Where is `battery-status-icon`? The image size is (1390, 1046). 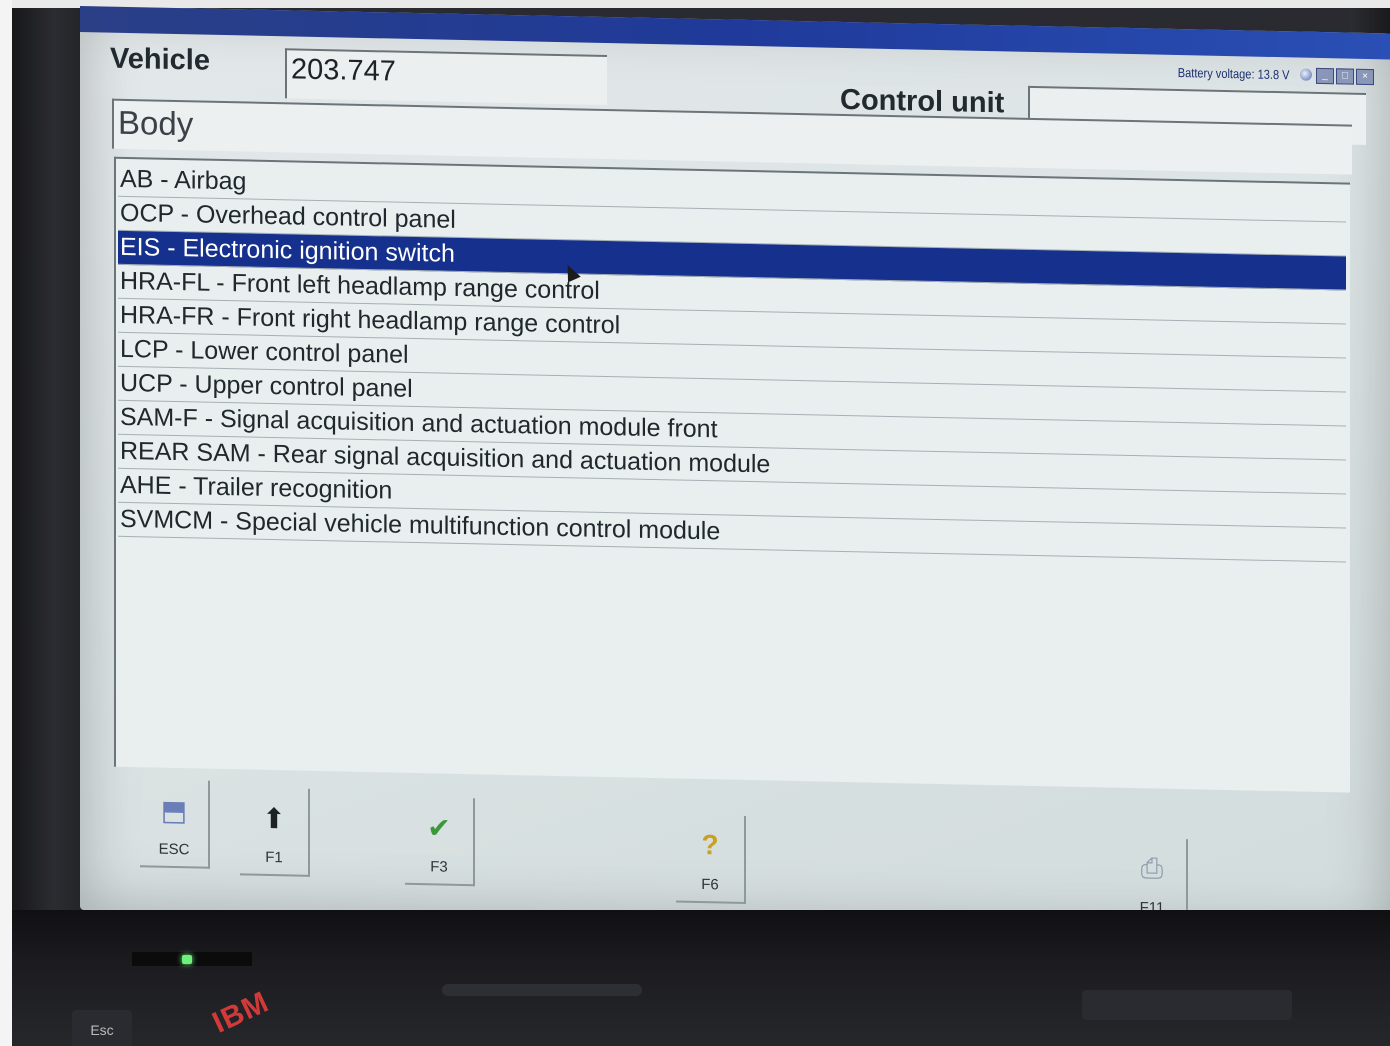
battery-status-icon is located at coordinates (1306, 74).